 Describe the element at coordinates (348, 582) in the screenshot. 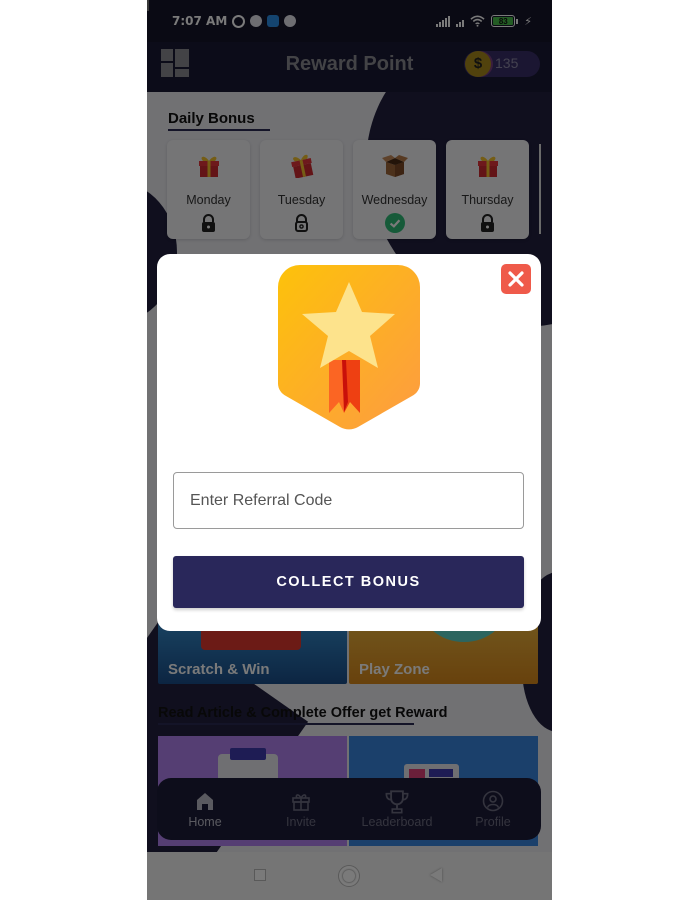

I see `collect-bonus-button: COLLECT BONUS` at that location.